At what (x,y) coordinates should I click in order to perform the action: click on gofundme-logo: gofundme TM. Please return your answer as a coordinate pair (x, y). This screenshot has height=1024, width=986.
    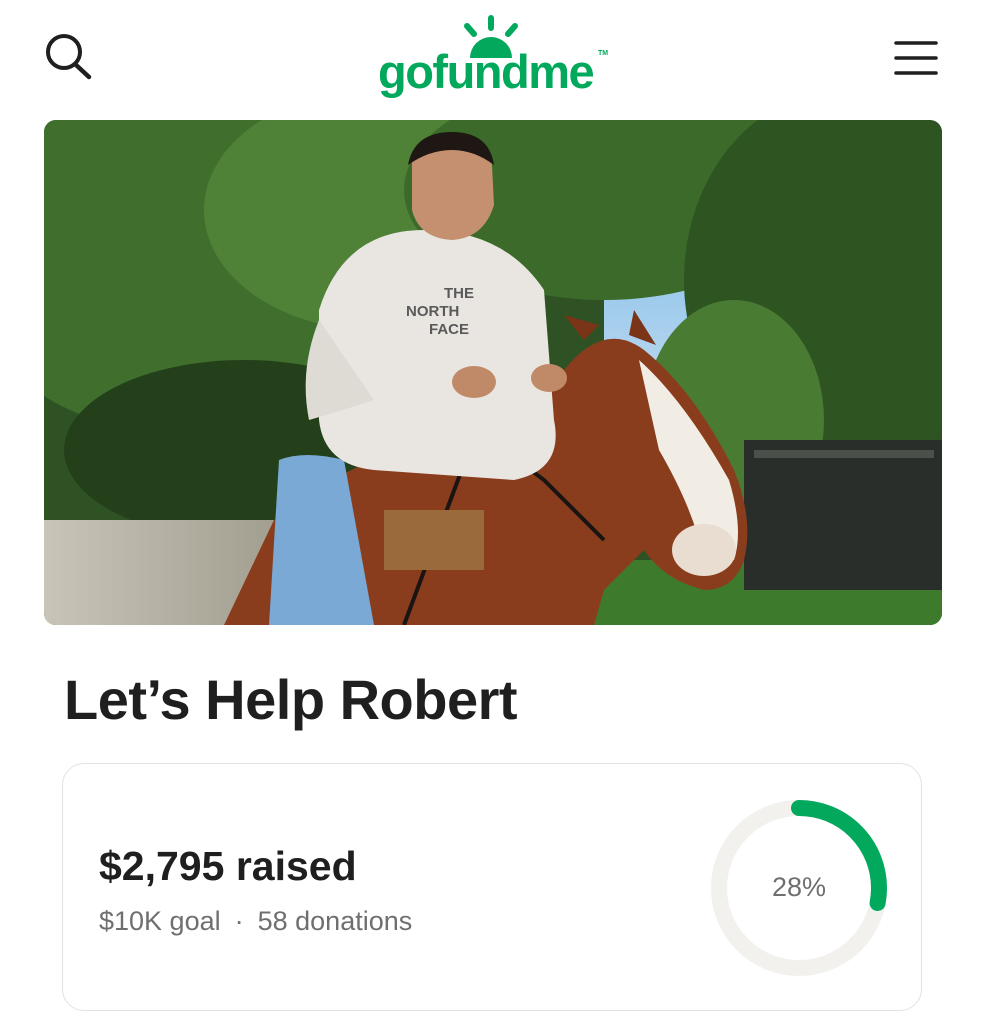
    Looking at the image, I should click on (495, 60).